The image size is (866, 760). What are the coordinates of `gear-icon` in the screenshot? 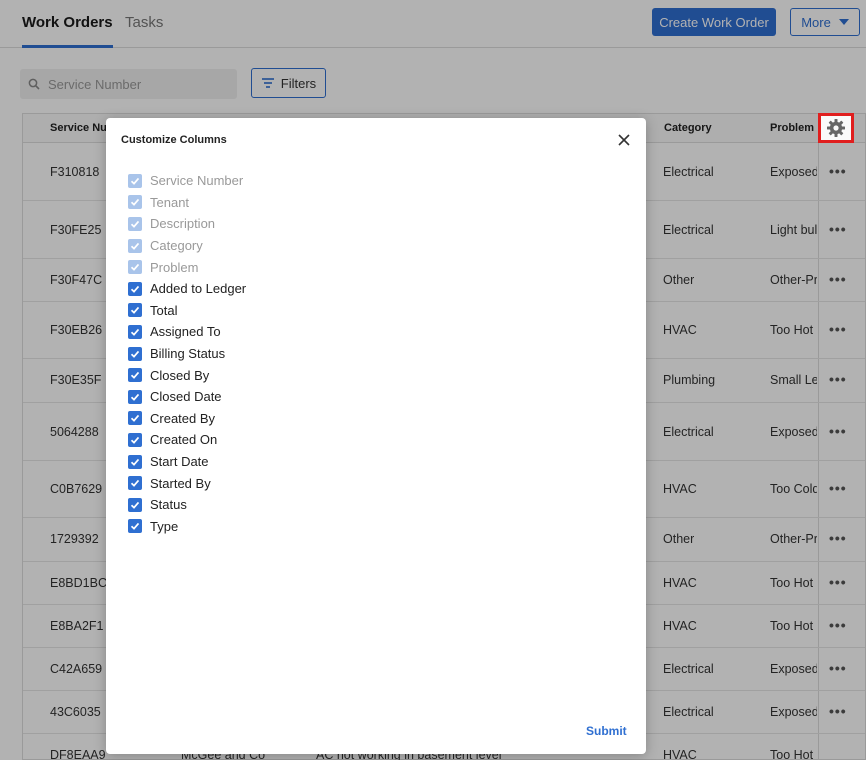 It's located at (836, 128).